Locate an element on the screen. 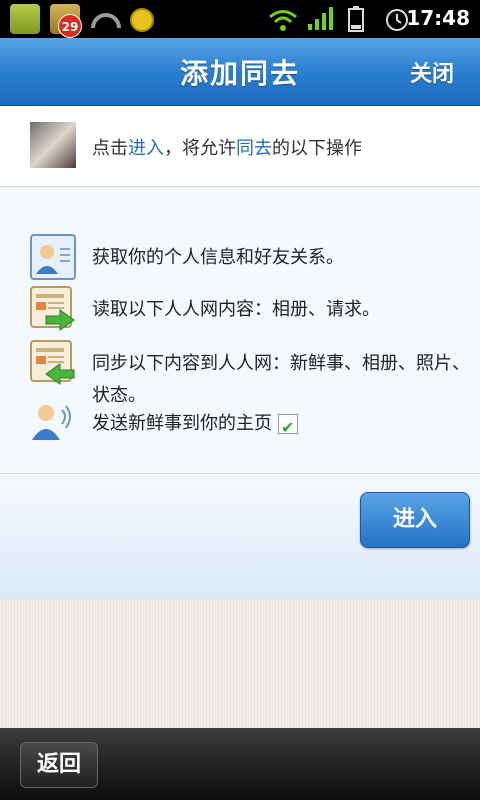 This screenshot has height=800, width=480. status-bar: 29 17:48 is located at coordinates (240, 19).